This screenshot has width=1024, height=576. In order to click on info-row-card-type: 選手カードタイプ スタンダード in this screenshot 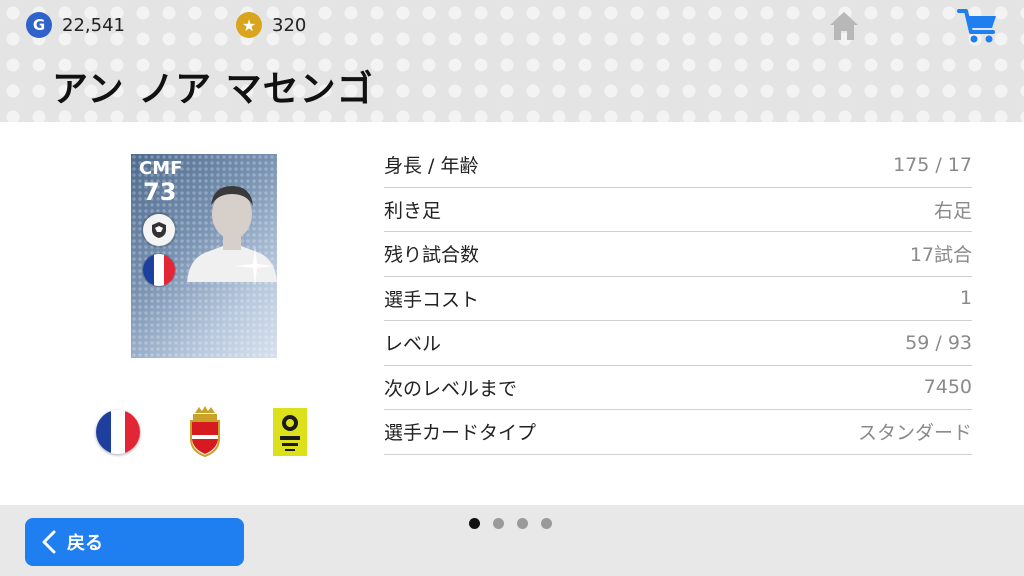, I will do `click(678, 432)`.